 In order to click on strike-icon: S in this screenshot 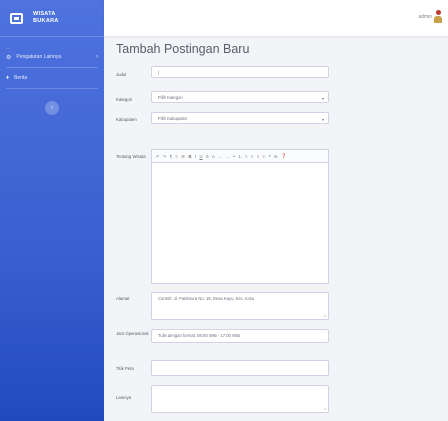, I will do `click(207, 156)`.